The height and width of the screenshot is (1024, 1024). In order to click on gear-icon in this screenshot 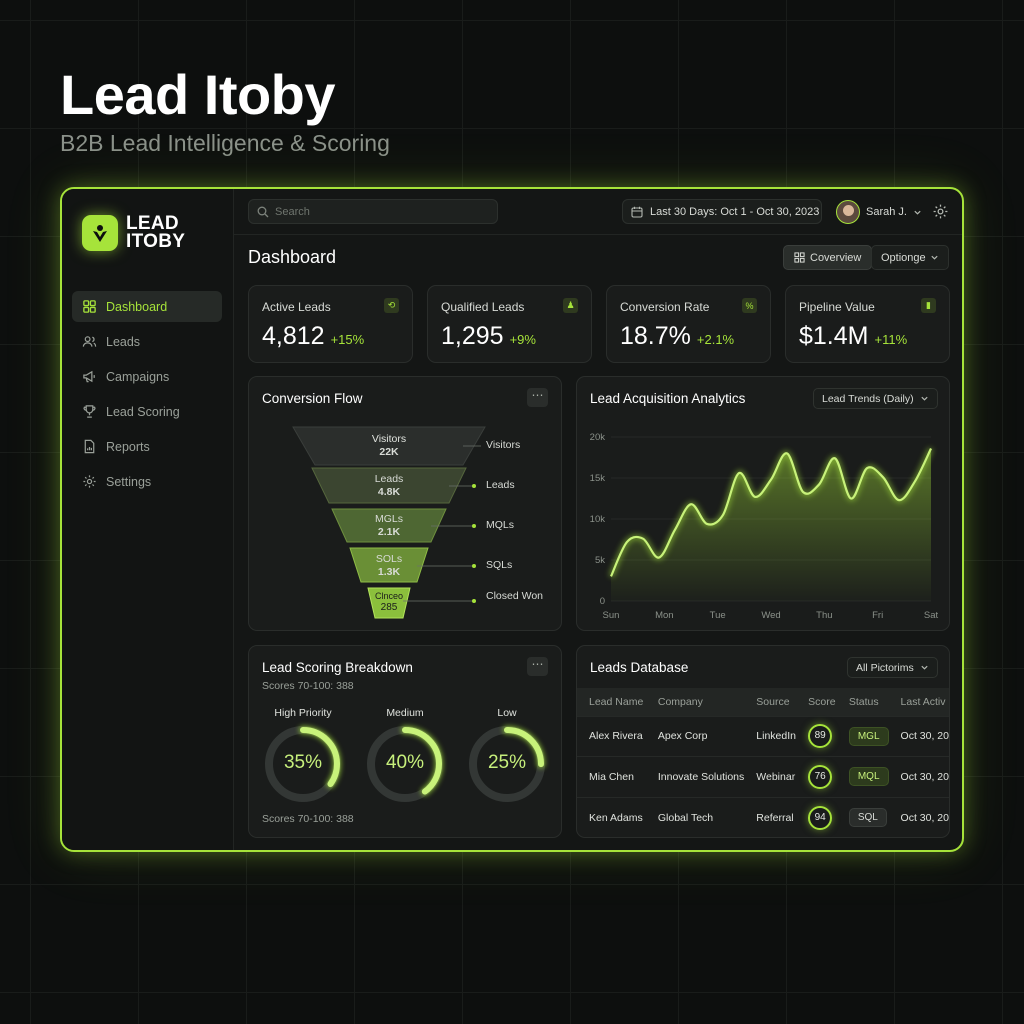, I will do `click(89, 481)`.